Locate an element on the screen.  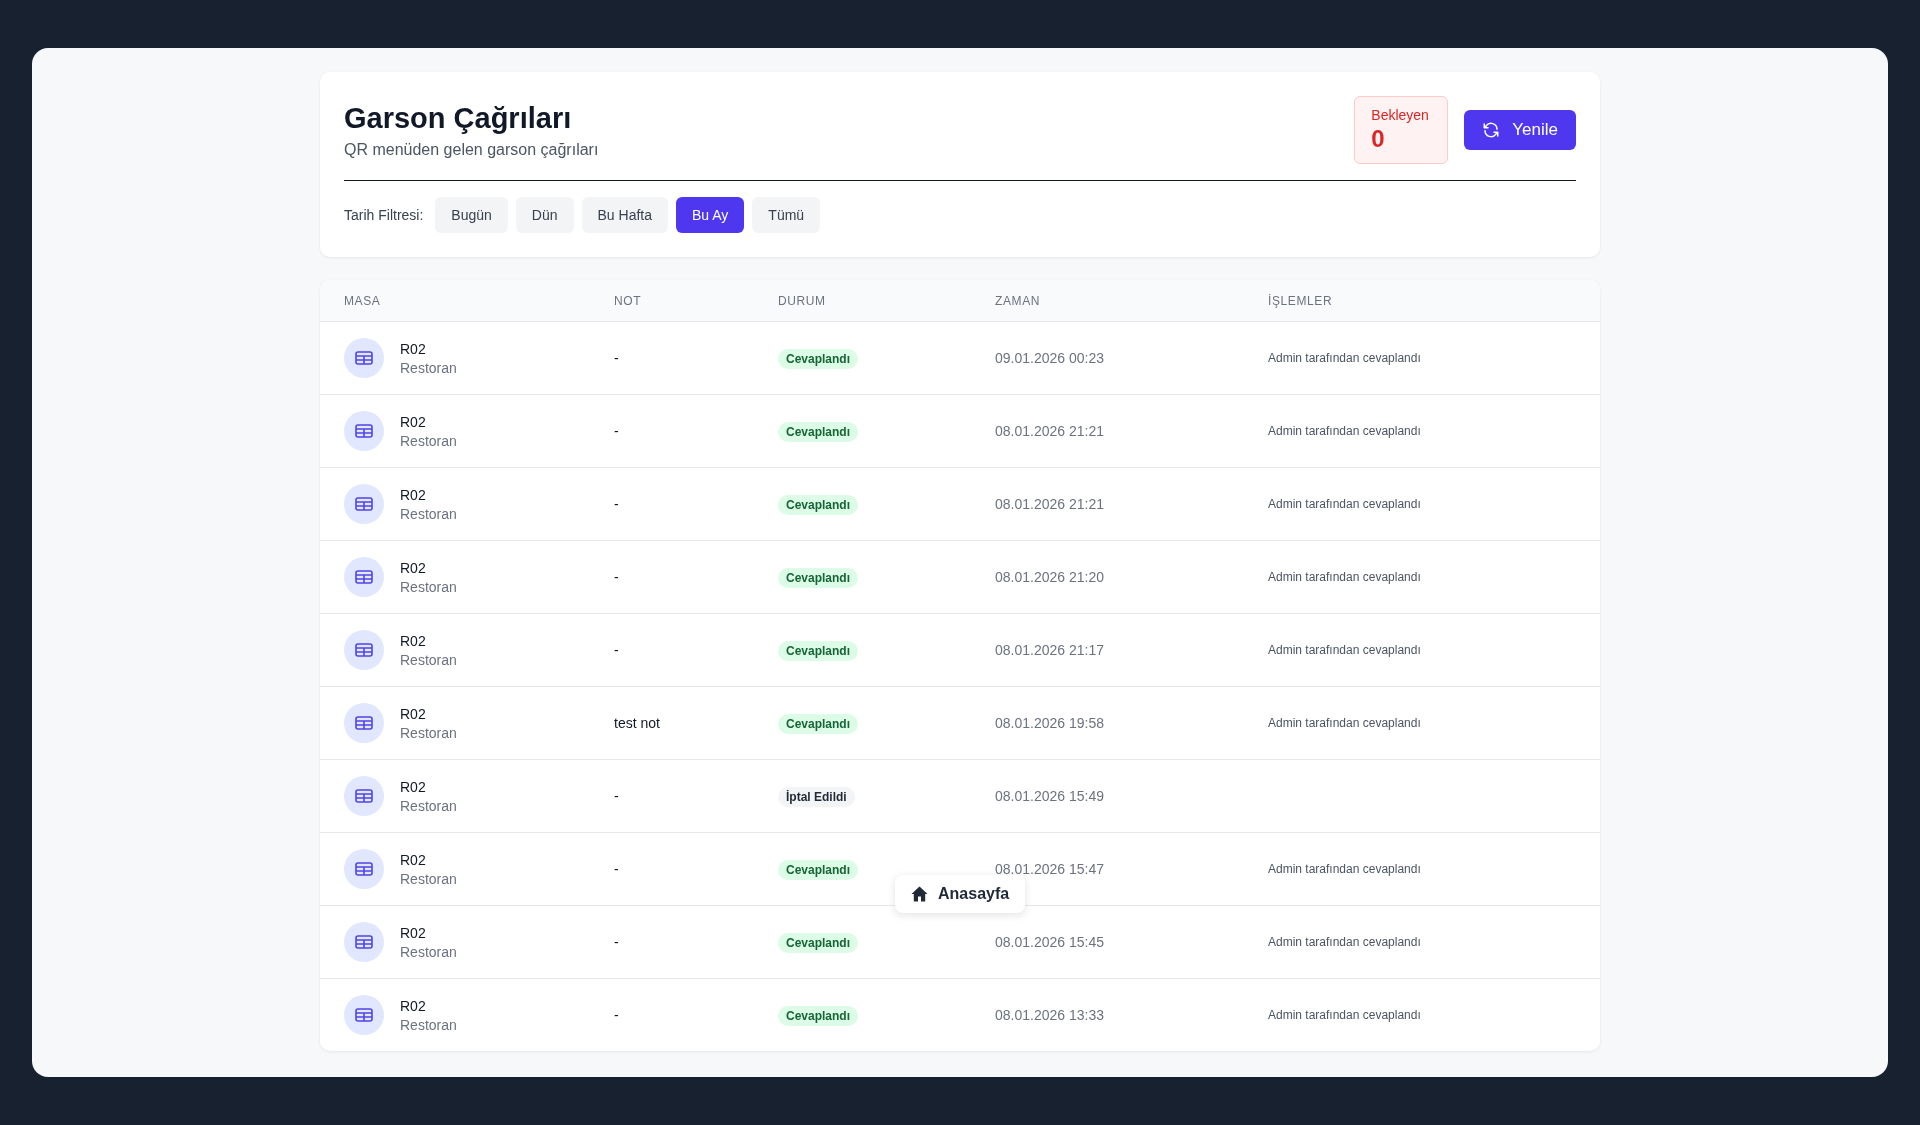
time-cell-text: 08.01.2026 21:20 is located at coordinates (1050, 577).